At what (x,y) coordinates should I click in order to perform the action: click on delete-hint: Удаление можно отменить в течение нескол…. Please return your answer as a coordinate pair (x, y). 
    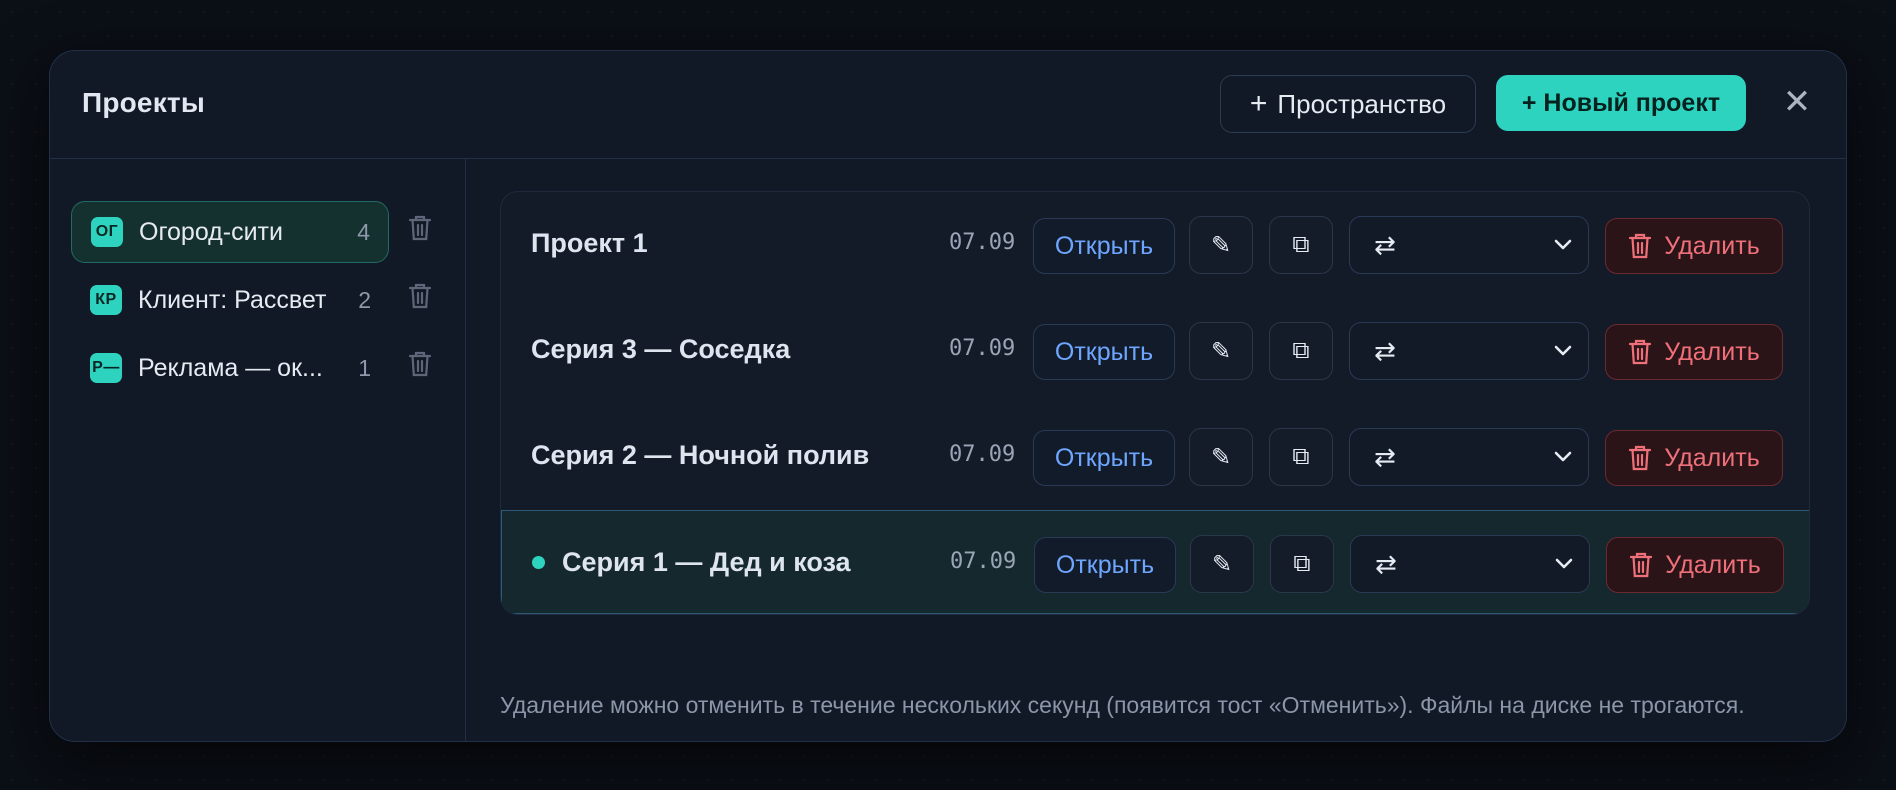
    Looking at the image, I should click on (1122, 705).